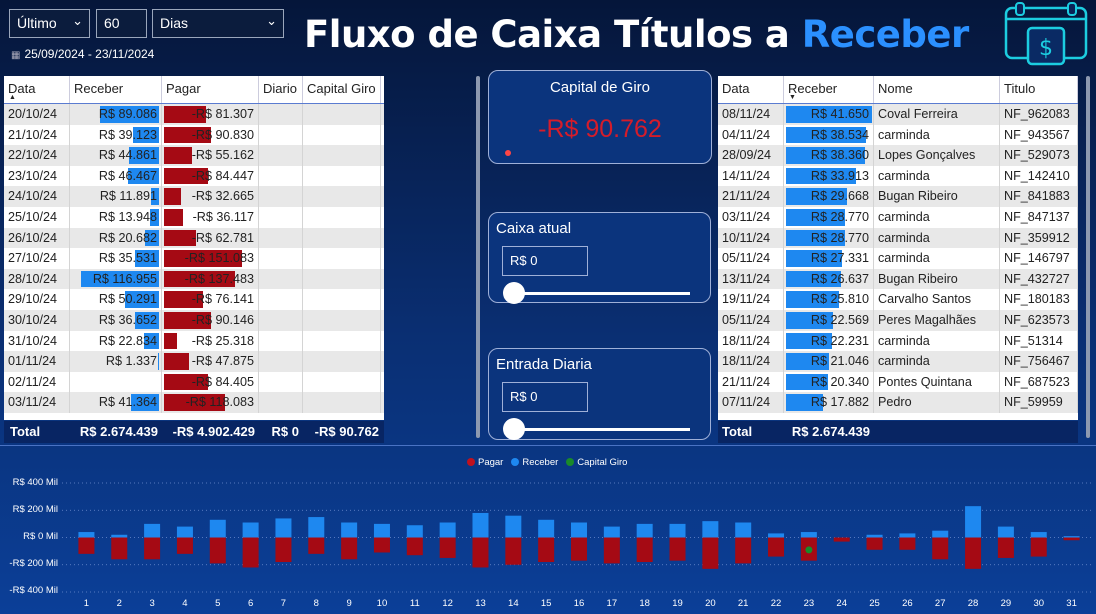 This screenshot has height=614, width=1096. Describe the element at coordinates (898, 361) in the screenshot. I see `table-row: 18/11/24 R$ 21.046 carminda NF_756467` at that location.